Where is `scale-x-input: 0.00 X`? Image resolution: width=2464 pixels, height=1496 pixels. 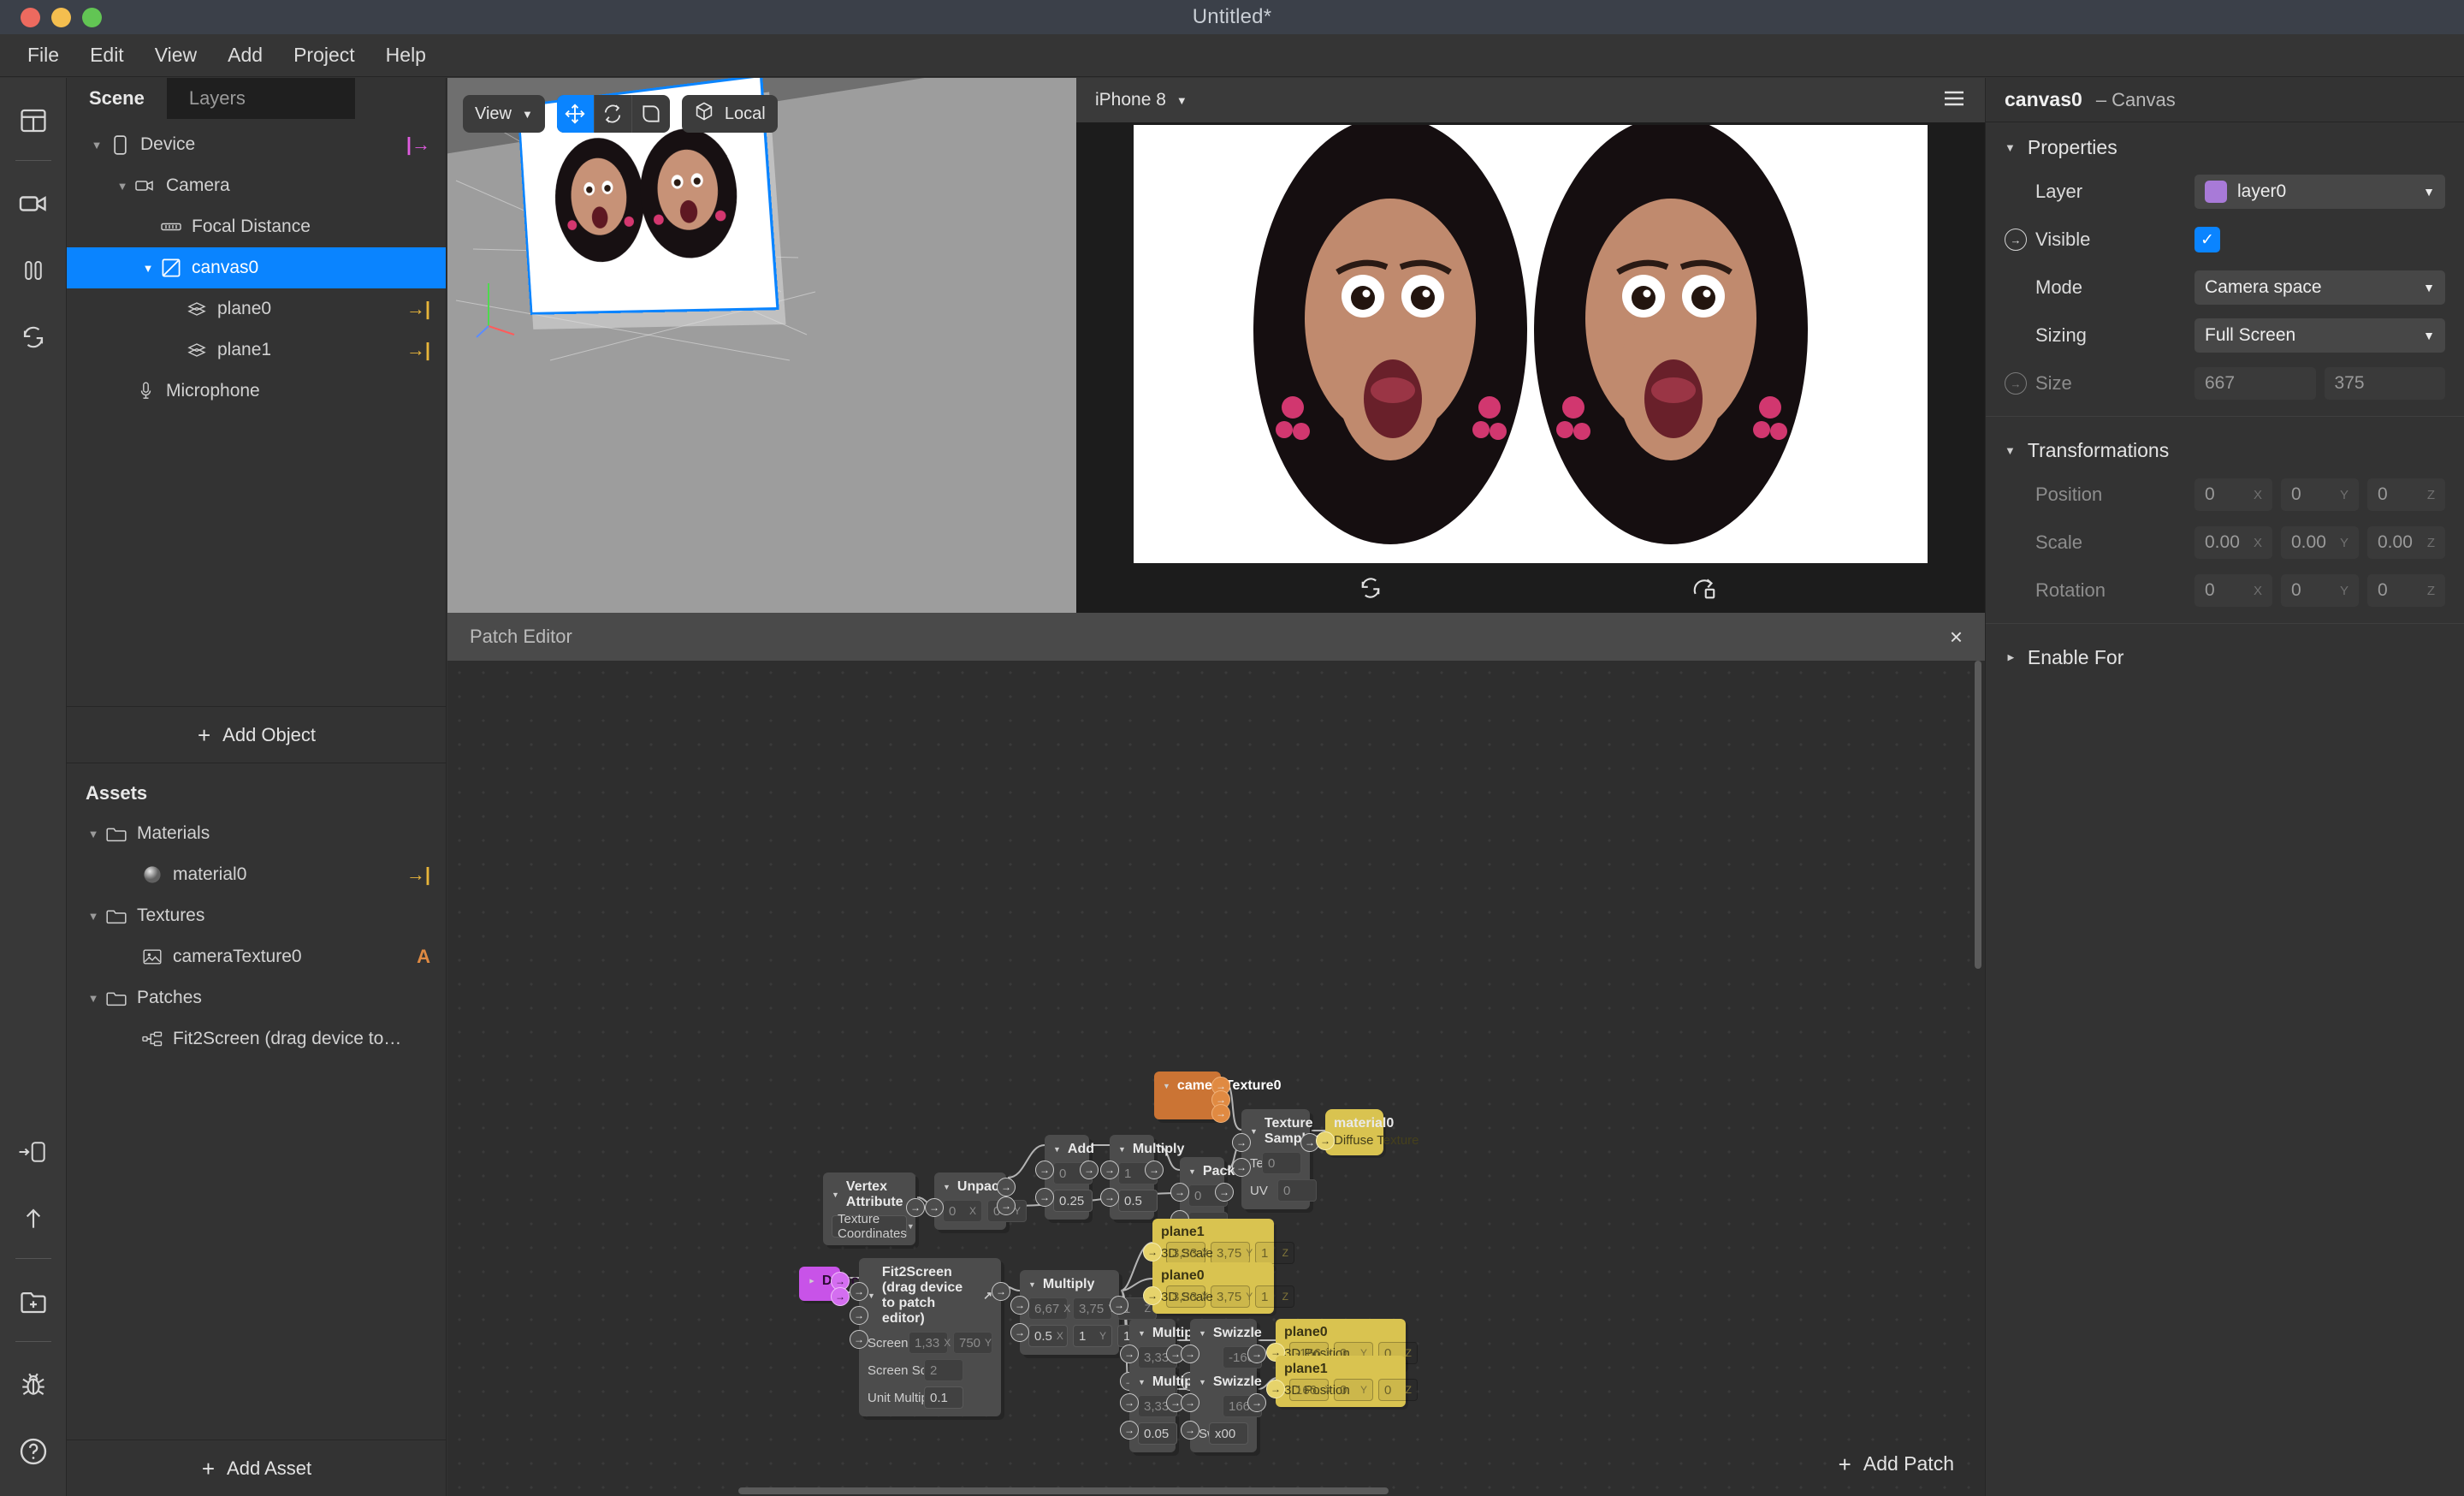 scale-x-input: 0.00 X is located at coordinates (2233, 542).